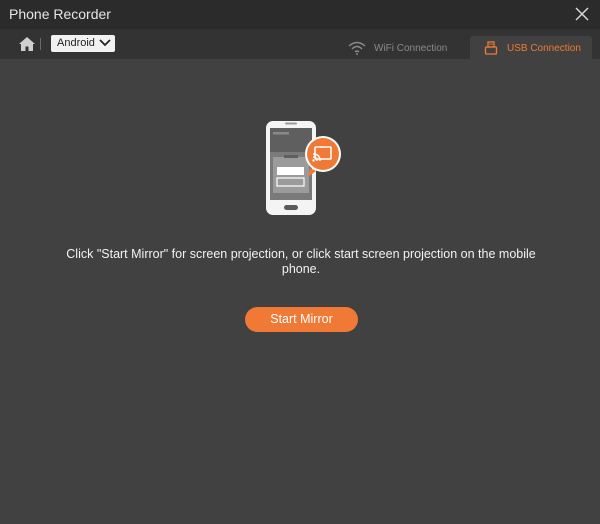 The height and width of the screenshot is (524, 600). Describe the element at coordinates (76, 43) in the screenshot. I see `device-type-value: Android` at that location.